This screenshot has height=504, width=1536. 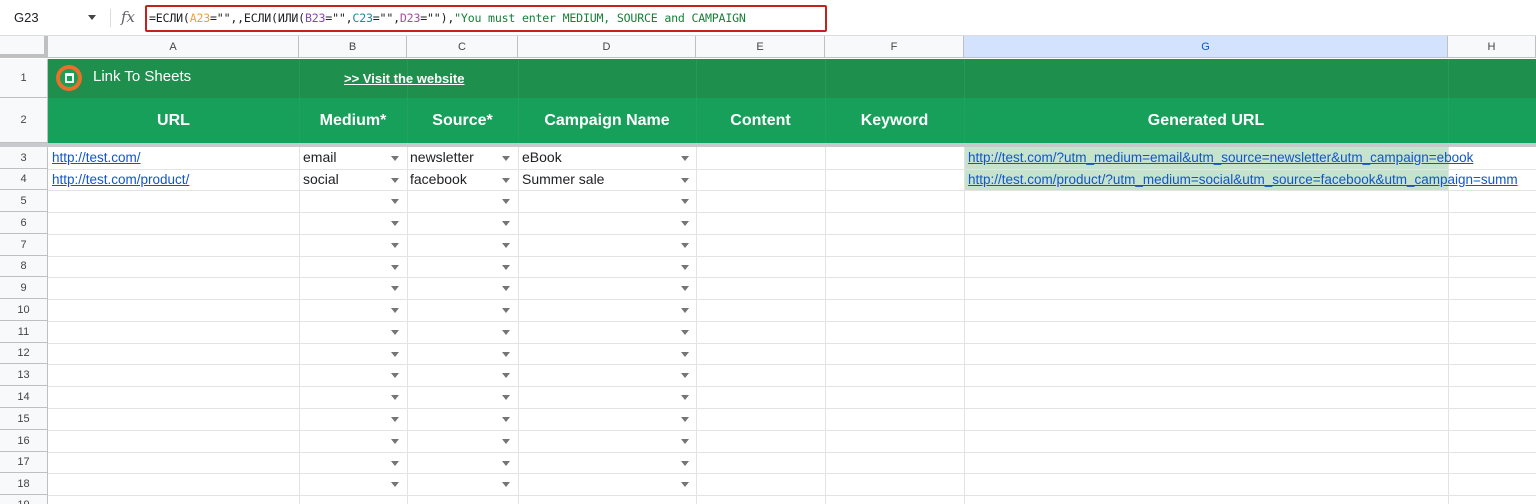 What do you see at coordinates (24, 288) in the screenshot?
I see `row-header-9: 9` at bounding box center [24, 288].